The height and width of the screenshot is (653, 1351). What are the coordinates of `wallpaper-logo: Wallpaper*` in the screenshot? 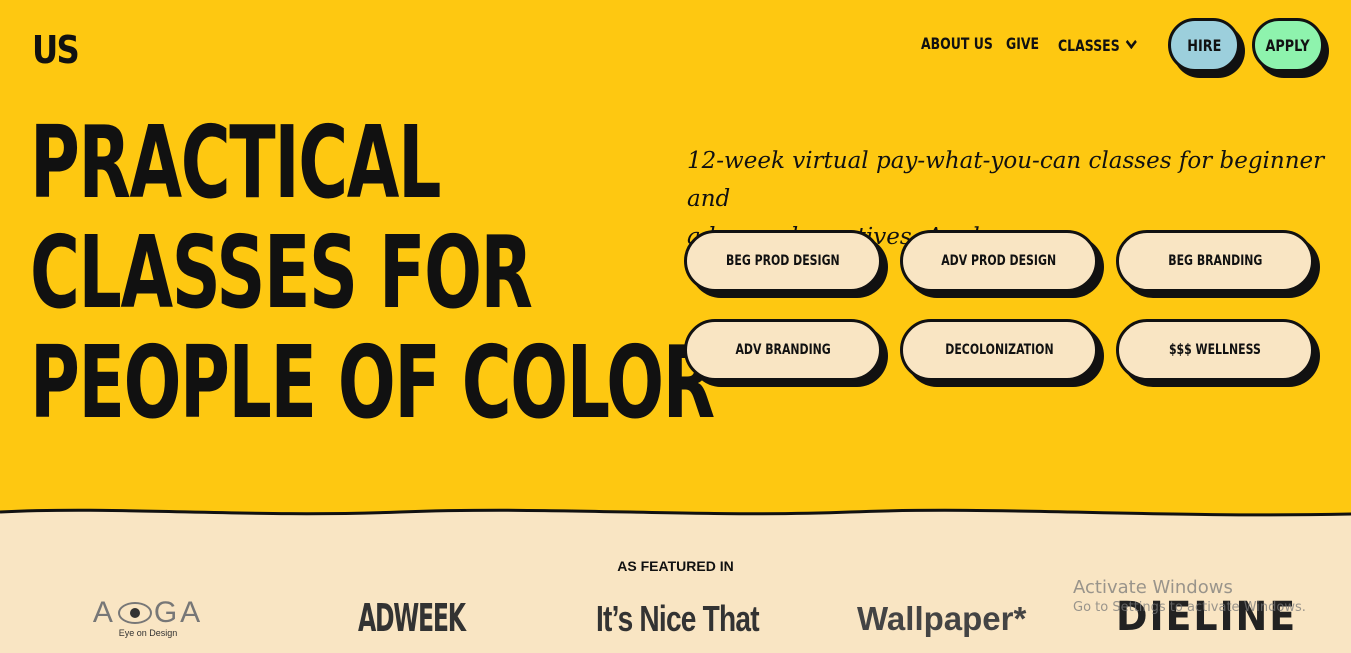 It's located at (941, 619).